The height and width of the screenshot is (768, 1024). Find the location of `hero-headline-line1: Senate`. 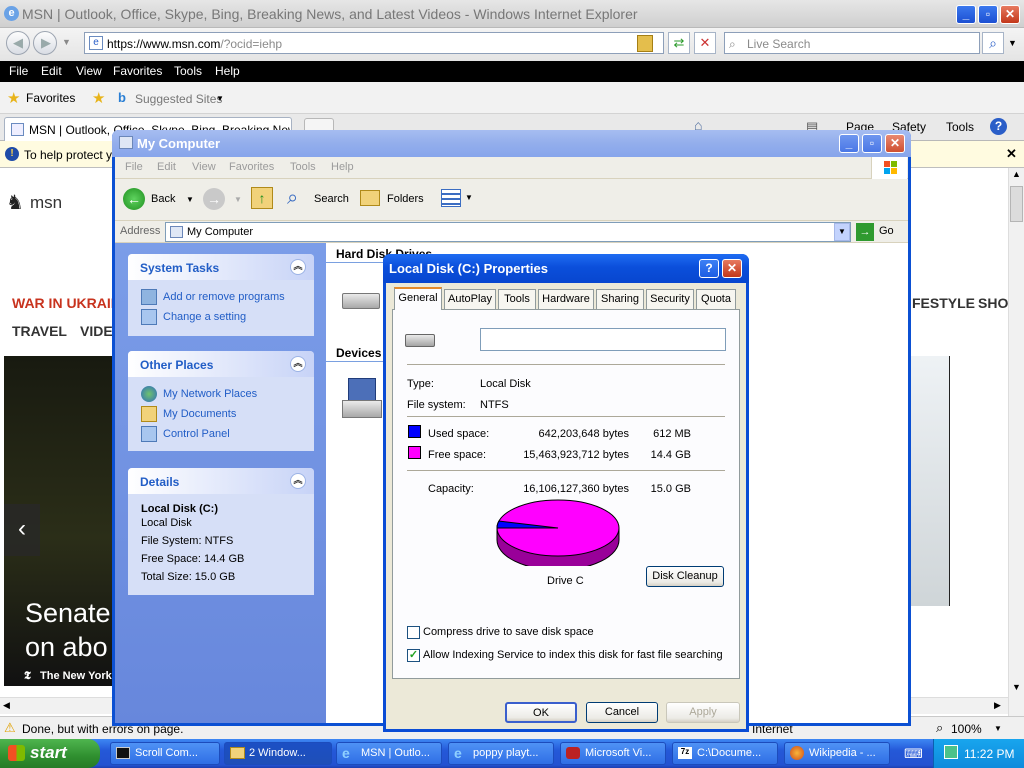

hero-headline-line1: Senate is located at coordinates (68, 613).